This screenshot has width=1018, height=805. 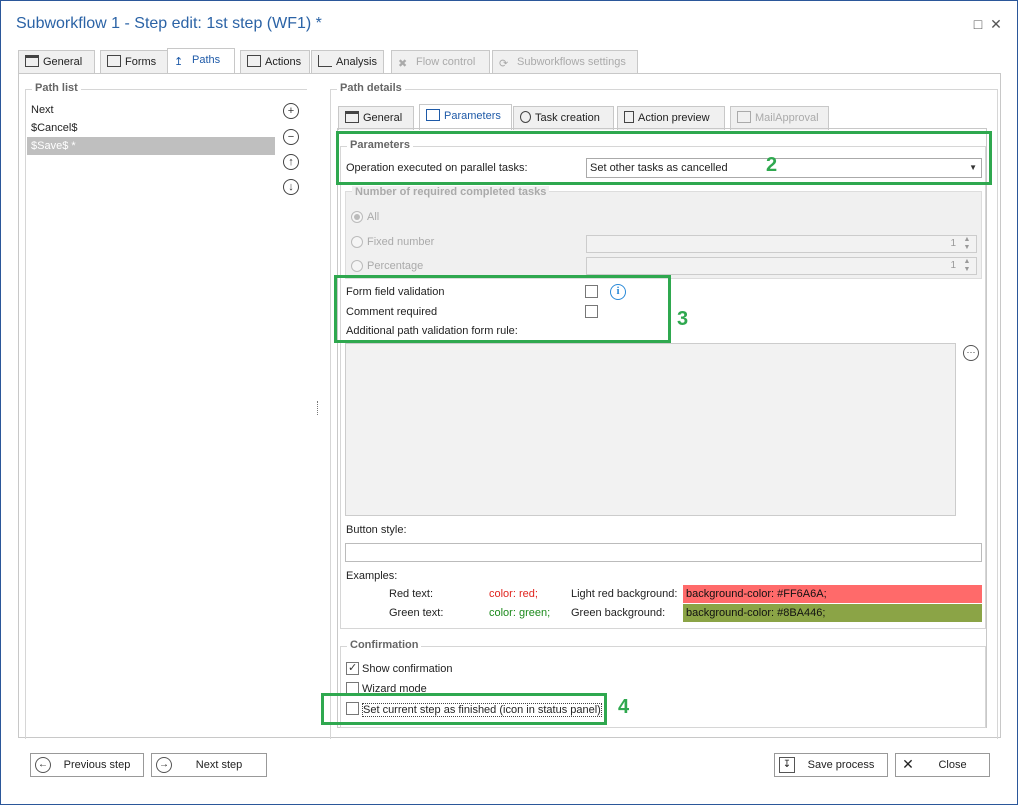 What do you see at coordinates (565, 62) in the screenshot?
I see `tab-subworkflows-settings: ⟳ Subworkflows settings` at bounding box center [565, 62].